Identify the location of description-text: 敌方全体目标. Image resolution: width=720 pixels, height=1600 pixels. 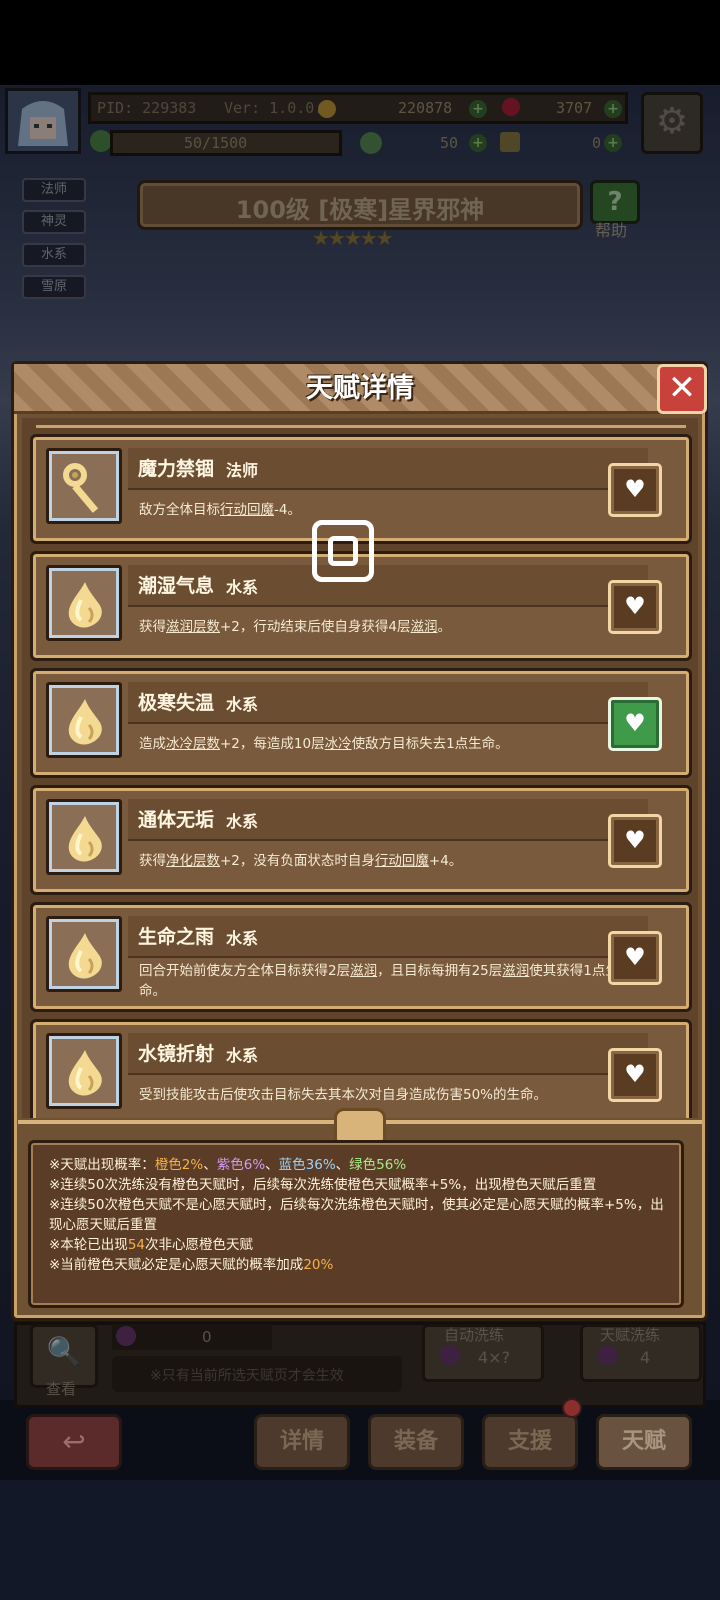
(179, 510).